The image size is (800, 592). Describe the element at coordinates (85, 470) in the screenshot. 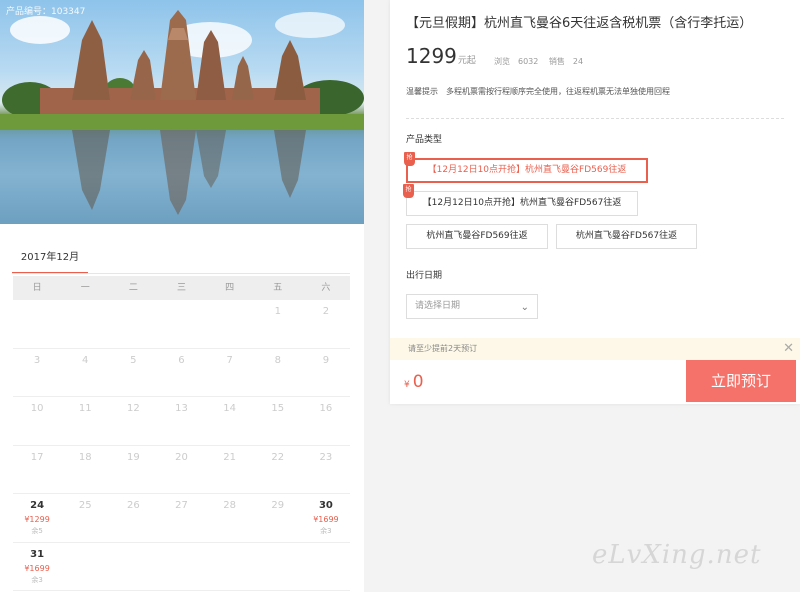

I see `calendar-day: 18` at that location.